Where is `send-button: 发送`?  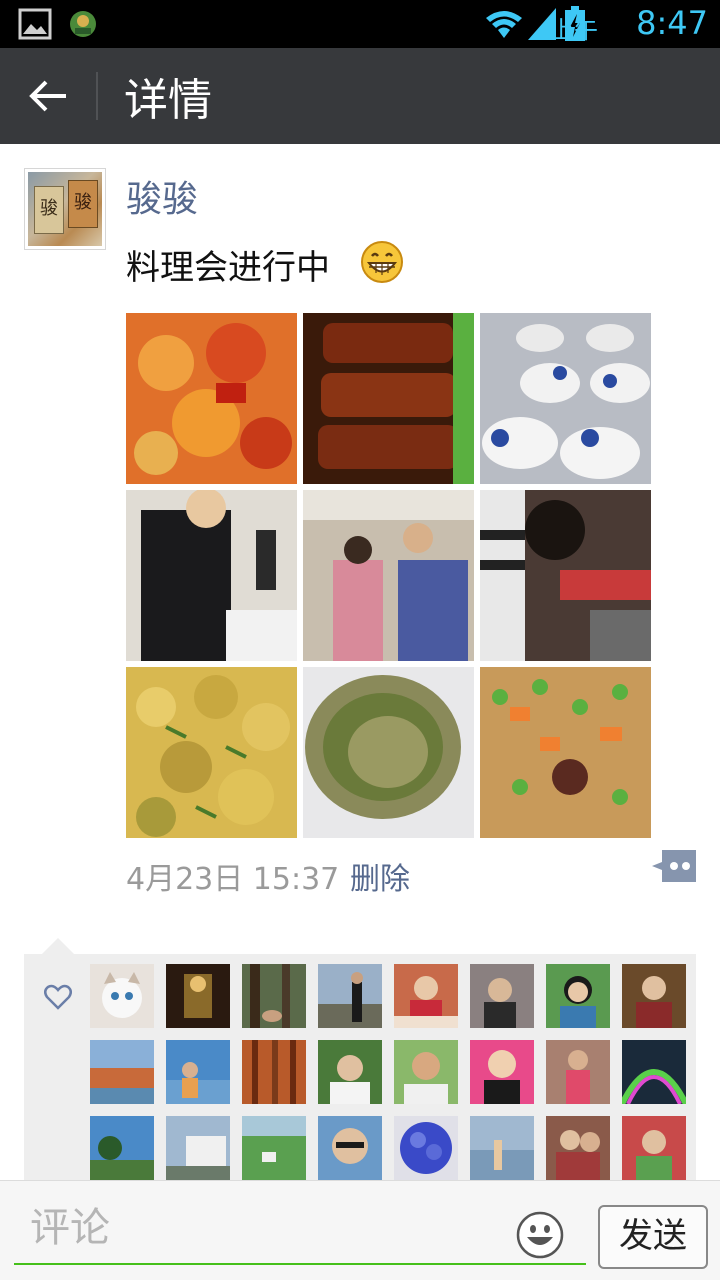 send-button: 发送 is located at coordinates (653, 1237).